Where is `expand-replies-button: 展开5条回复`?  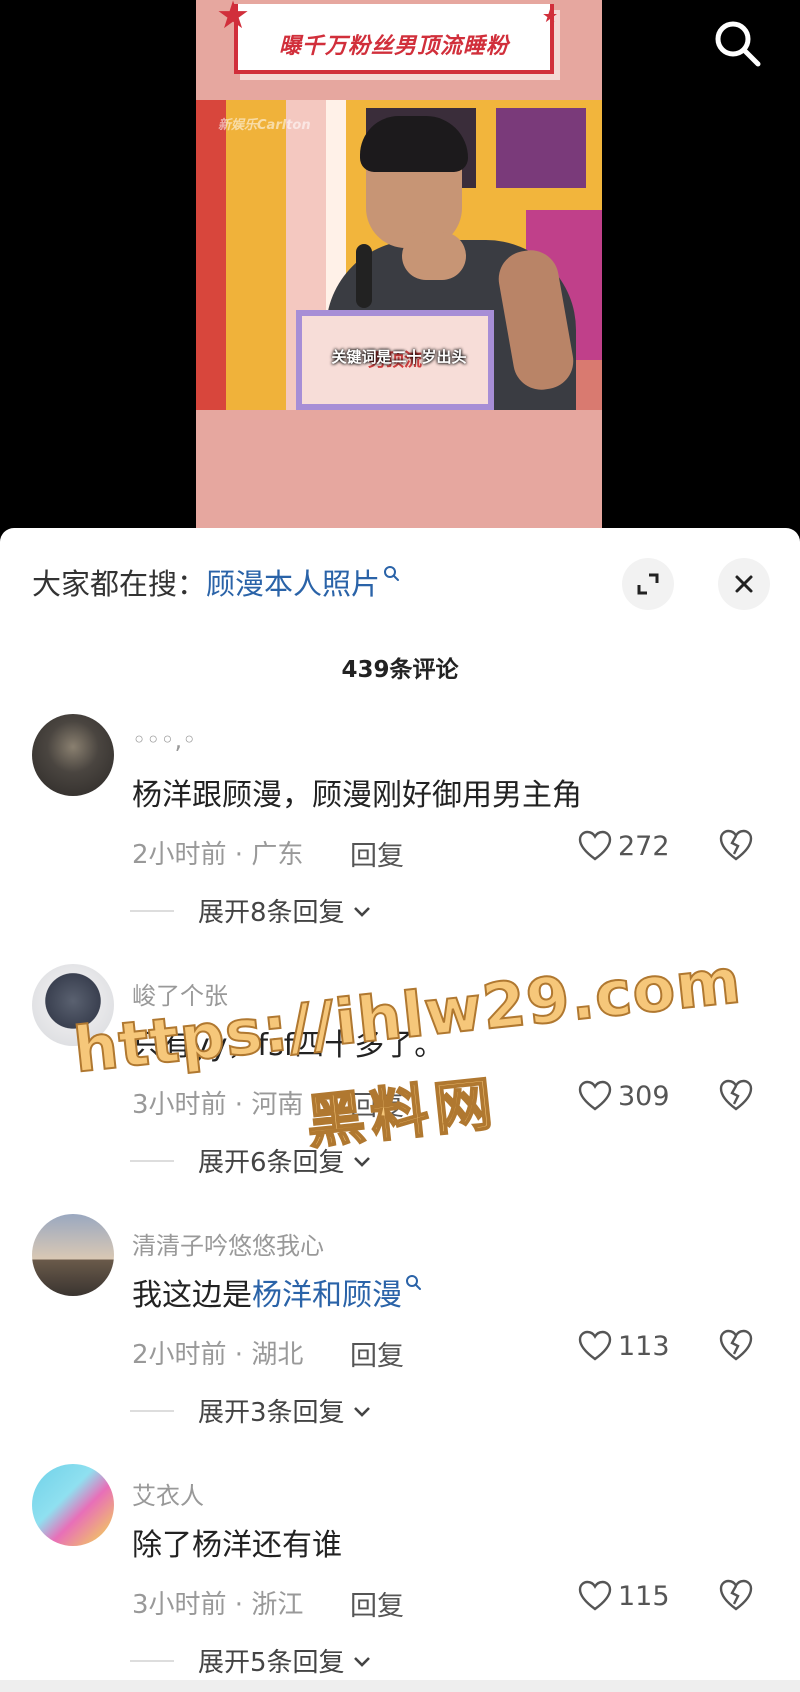 expand-replies-button: 展开5条回复 is located at coordinates (252, 1660).